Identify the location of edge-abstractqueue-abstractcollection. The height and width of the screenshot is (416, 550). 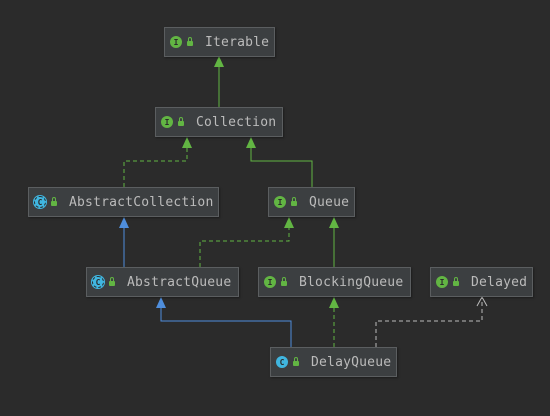
(124, 242).